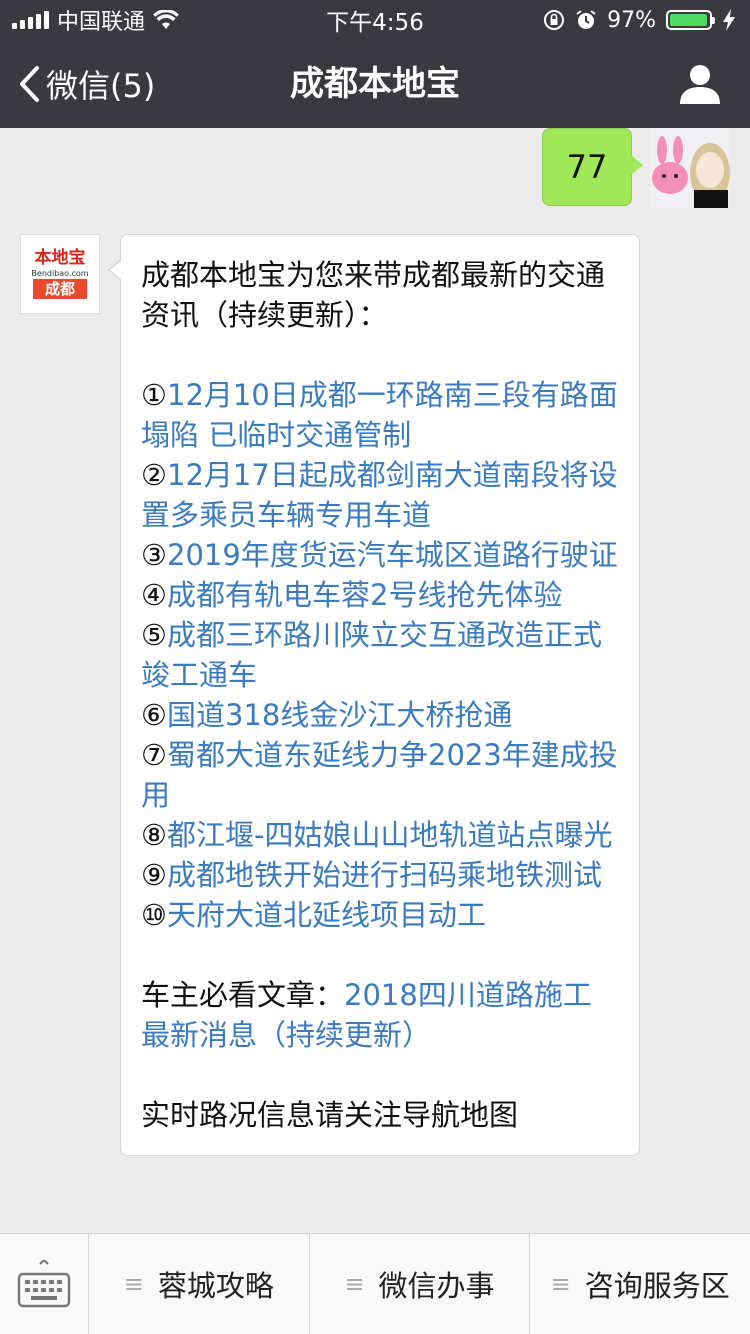  I want to click on rotation-lock-icon, so click(554, 20).